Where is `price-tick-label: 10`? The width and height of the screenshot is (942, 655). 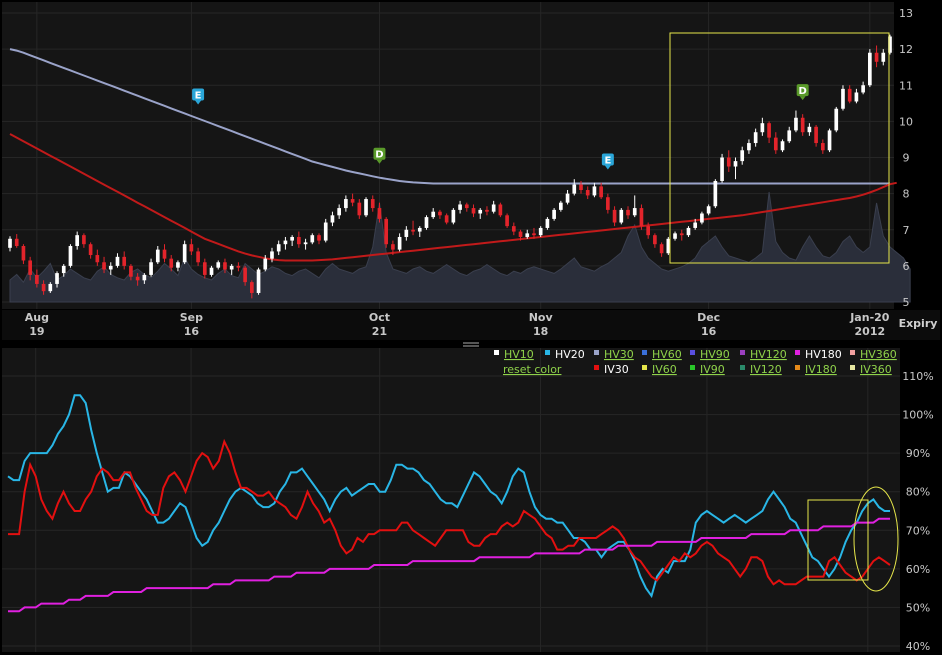
price-tick-label: 10 is located at coordinates (906, 121).